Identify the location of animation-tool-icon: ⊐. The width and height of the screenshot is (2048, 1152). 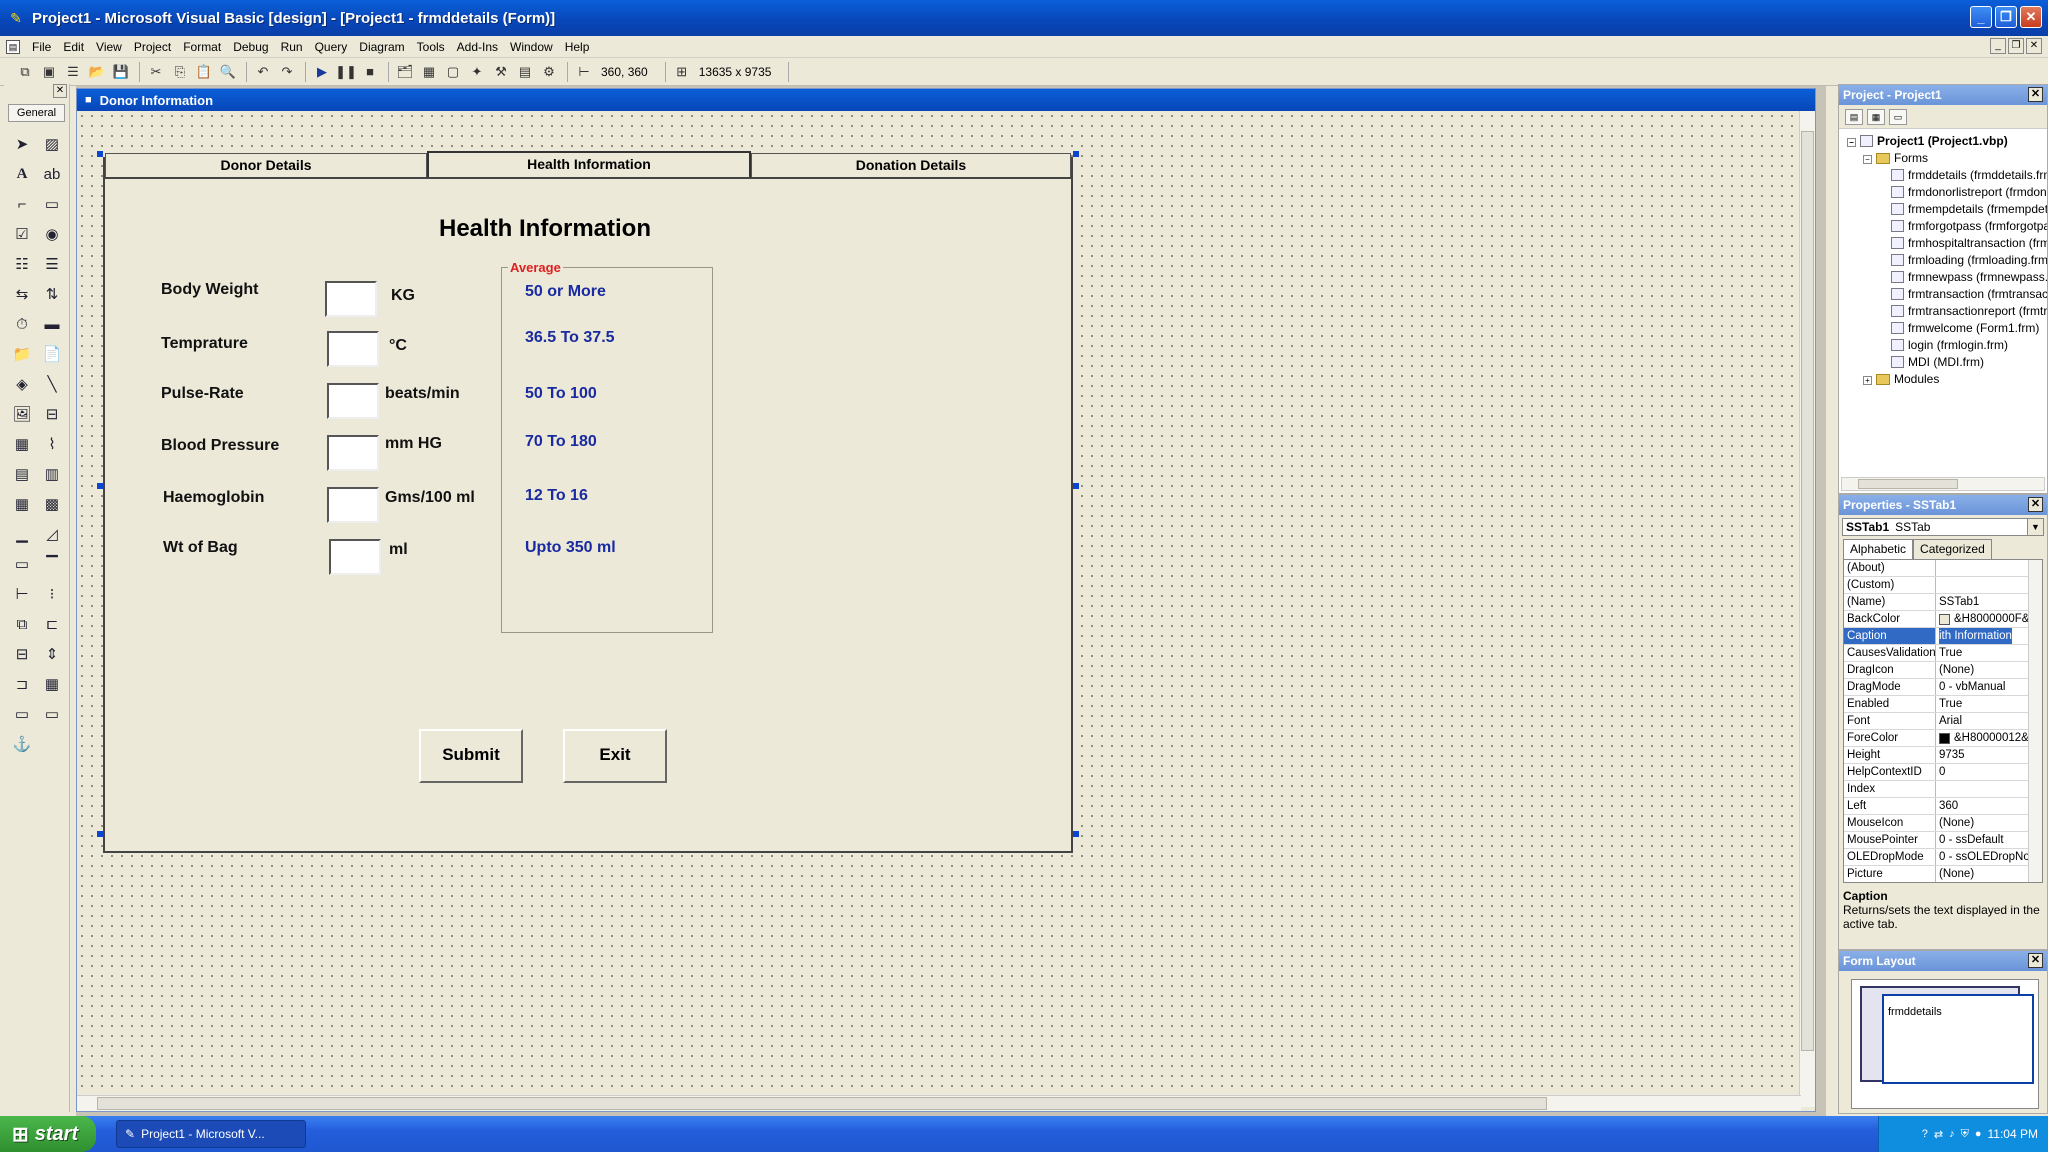
(22, 684).